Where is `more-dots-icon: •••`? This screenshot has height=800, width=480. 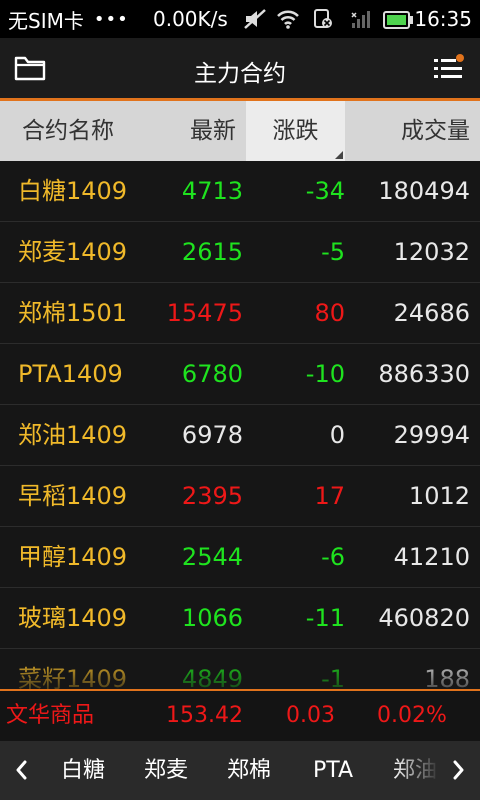 more-dots-icon: ••• is located at coordinates (111, 19).